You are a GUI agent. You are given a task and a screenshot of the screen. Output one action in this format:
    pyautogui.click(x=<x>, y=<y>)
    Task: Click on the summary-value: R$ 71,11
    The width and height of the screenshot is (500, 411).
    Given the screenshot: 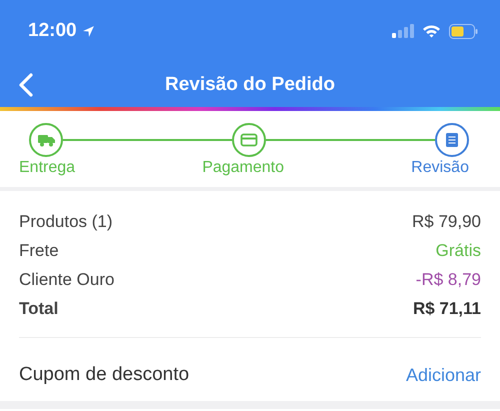 What is the action you would take?
    pyautogui.click(x=446, y=308)
    